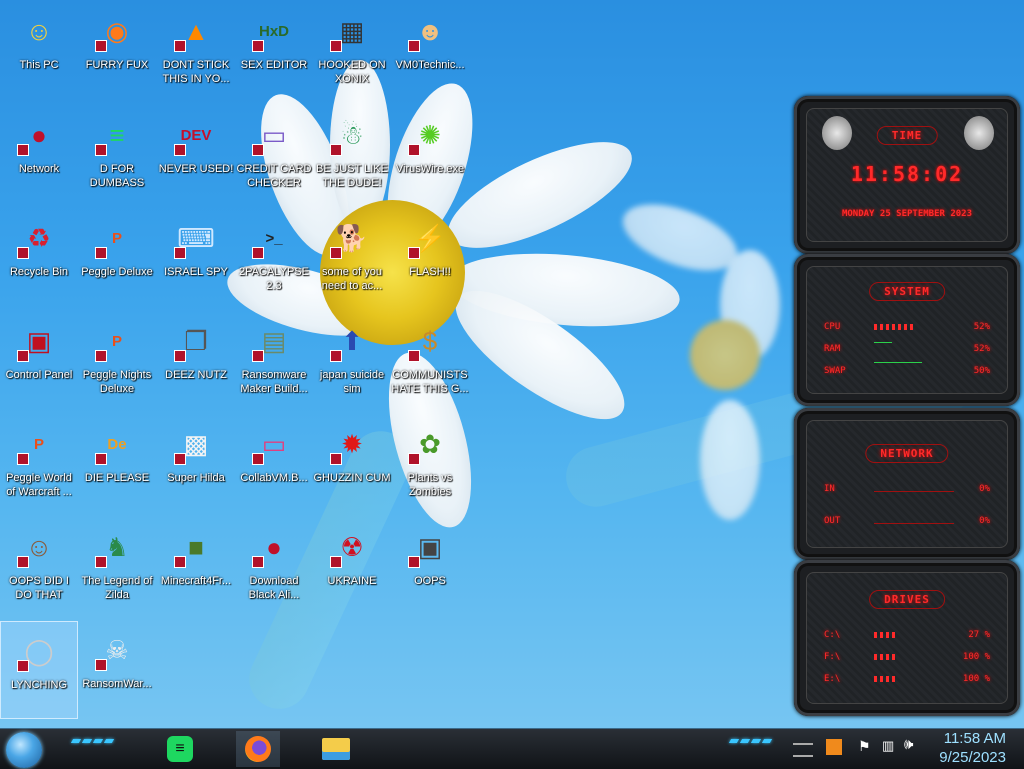  I want to click on plant-icon: ✿, so click(430, 444).